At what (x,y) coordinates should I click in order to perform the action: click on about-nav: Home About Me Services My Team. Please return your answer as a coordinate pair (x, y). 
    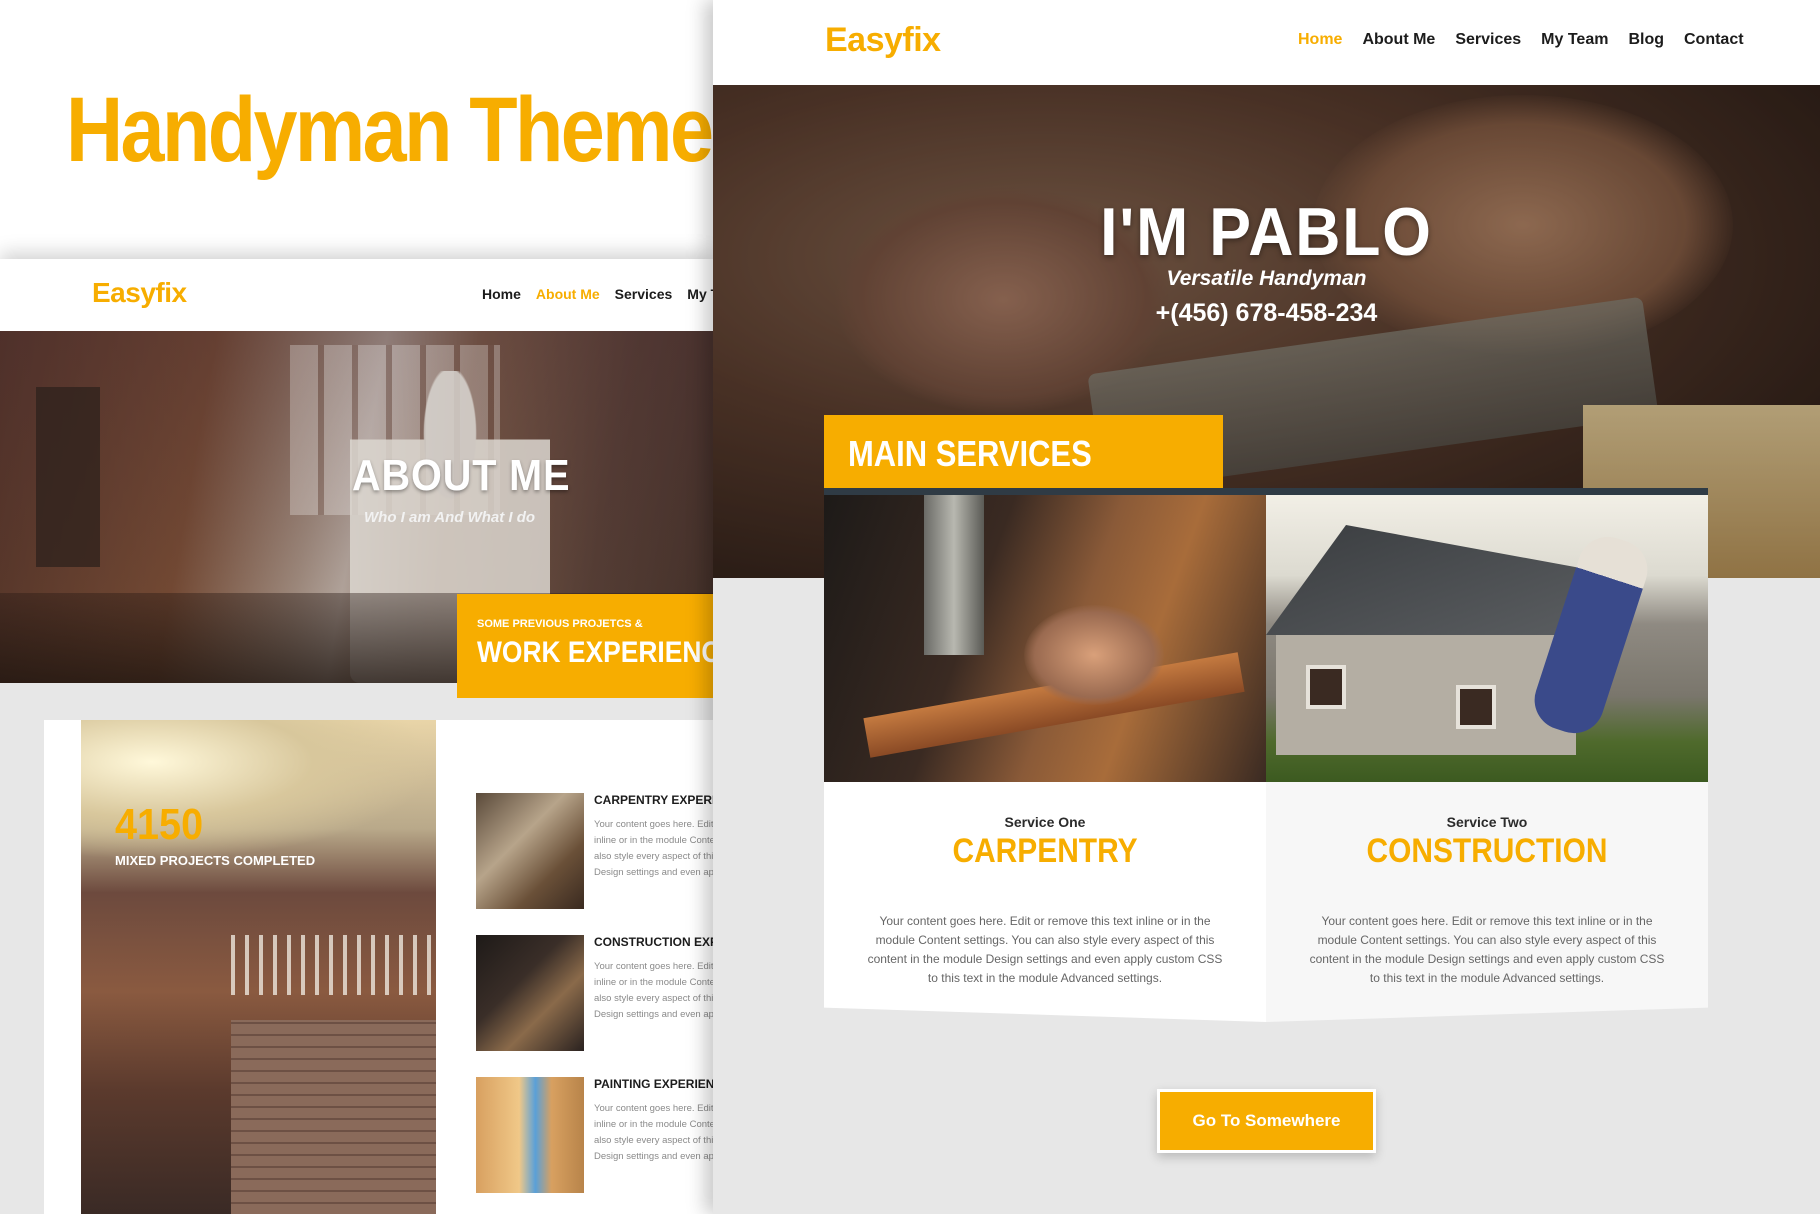
    Looking at the image, I should click on (598, 294).